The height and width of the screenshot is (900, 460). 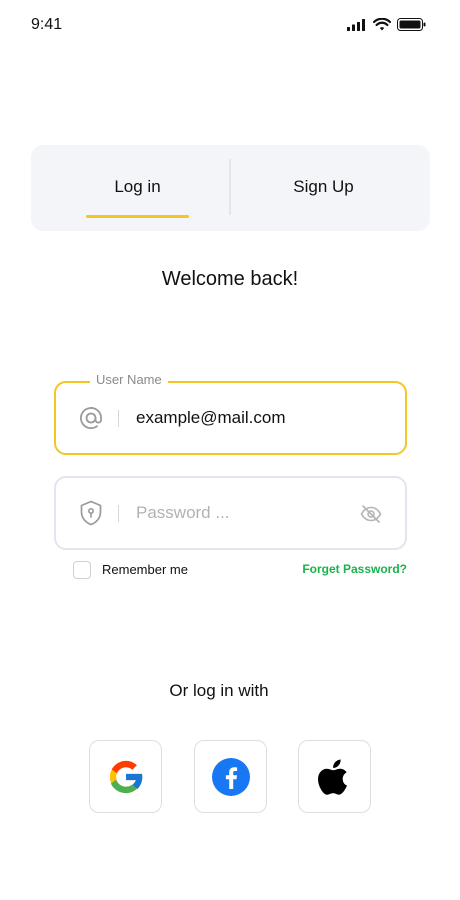 I want to click on tab-login: Log in, so click(x=137, y=188).